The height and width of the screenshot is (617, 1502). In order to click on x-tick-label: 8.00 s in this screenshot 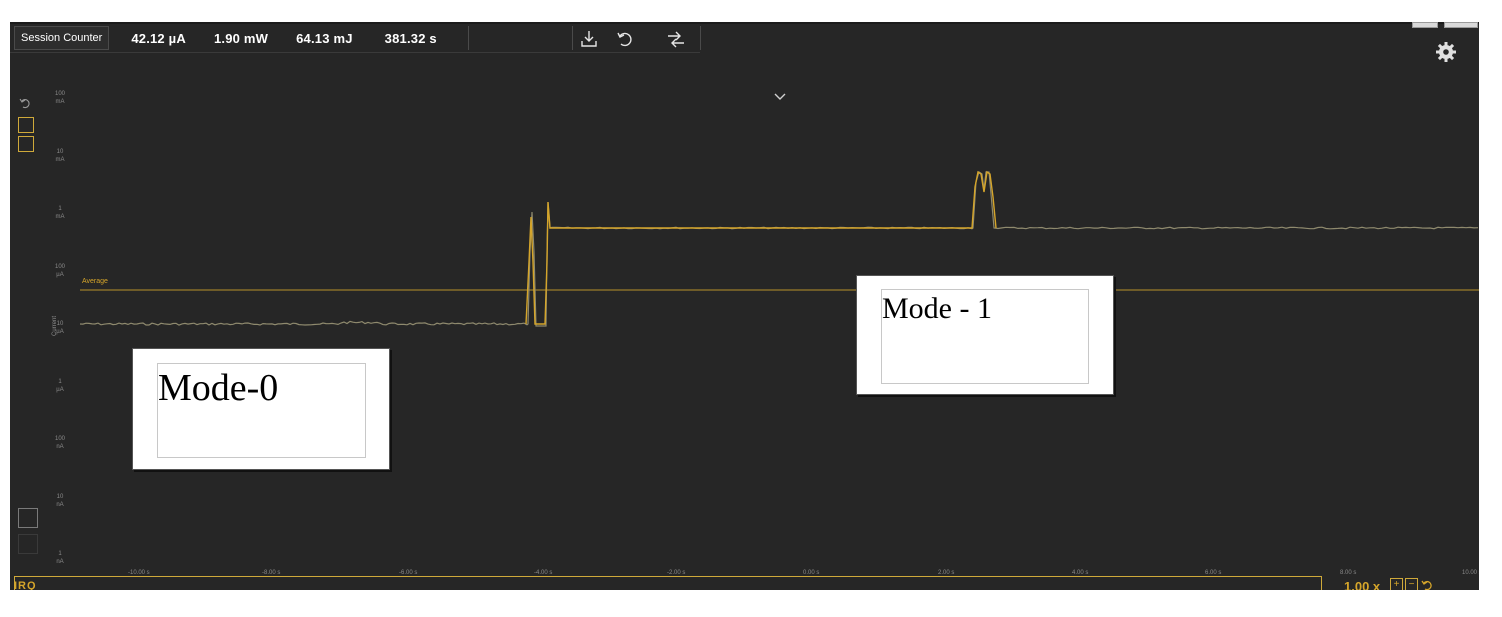, I will do `click(1348, 573)`.